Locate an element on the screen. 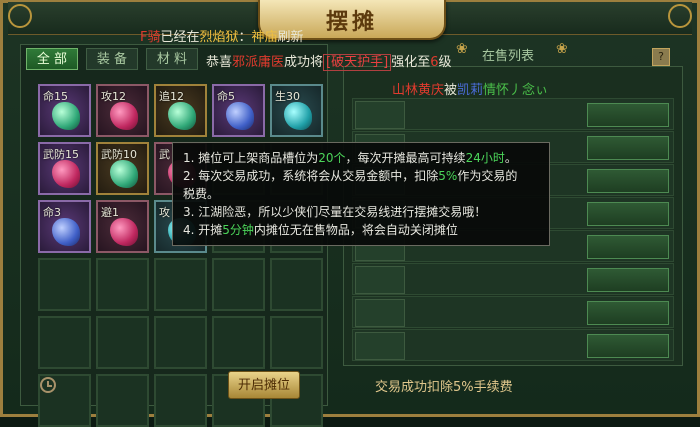  item-stat-label: 武 is located at coordinates (164, 154).